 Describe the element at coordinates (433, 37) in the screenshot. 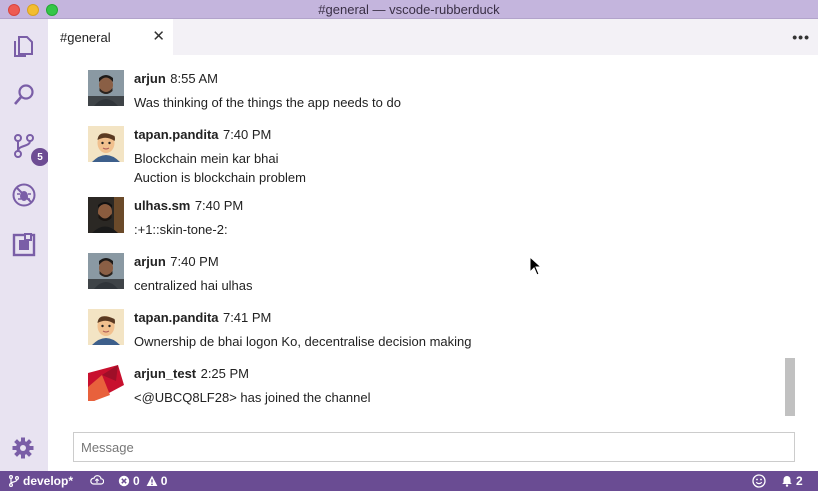

I see `tab-bar: #general ✕ •••` at that location.